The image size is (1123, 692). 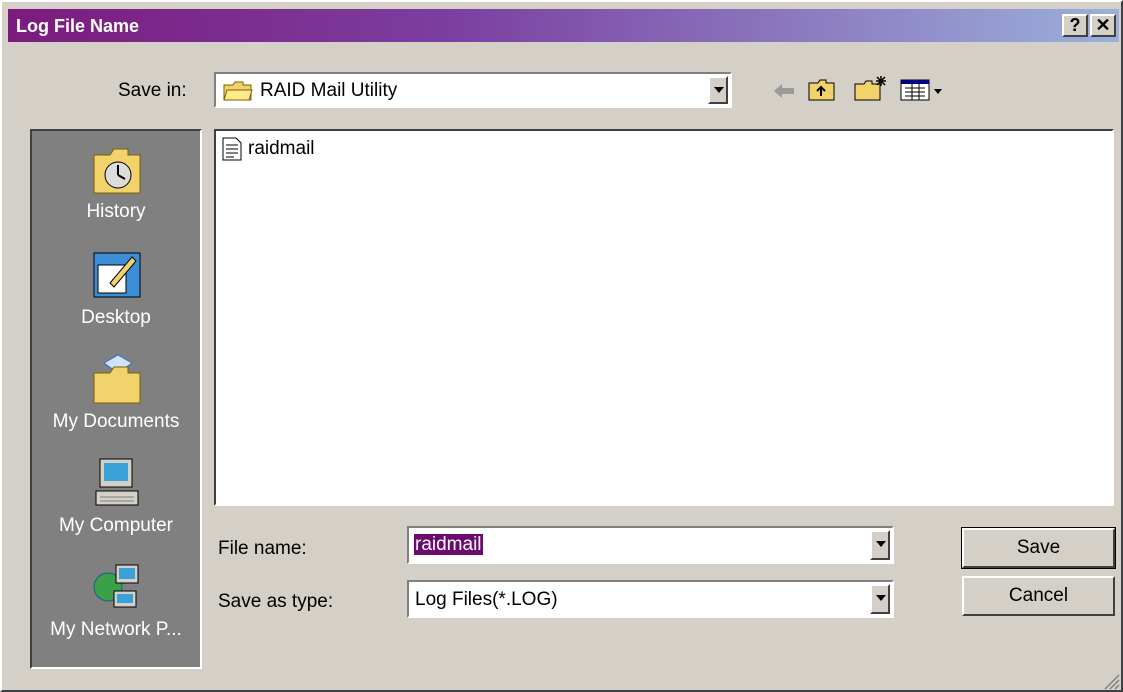 What do you see at coordinates (1111, 681) in the screenshot?
I see `resize-grip-icon` at bounding box center [1111, 681].